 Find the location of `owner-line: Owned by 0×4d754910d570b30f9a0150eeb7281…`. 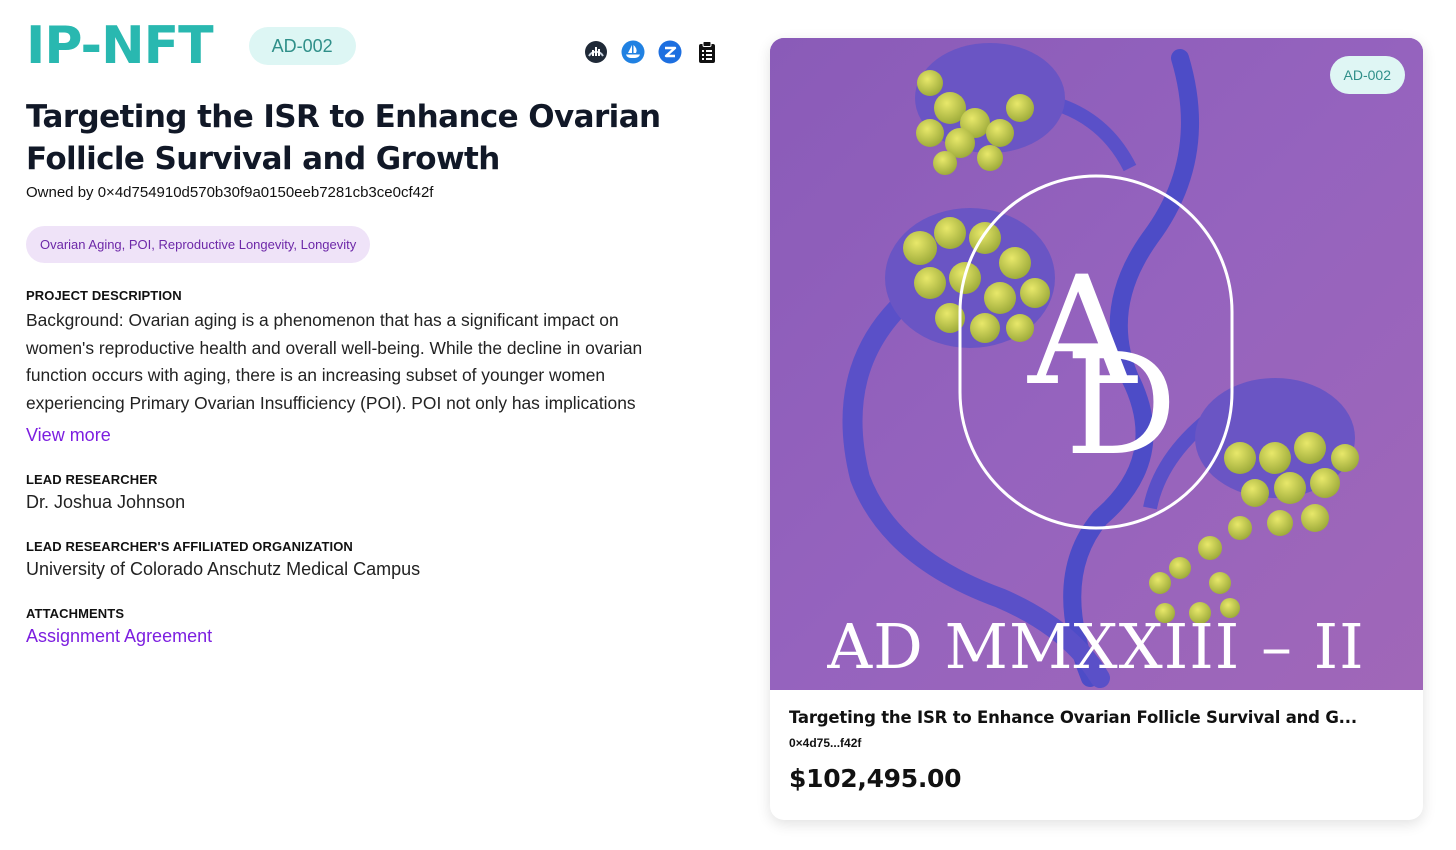

owner-line: Owned by 0×4d754910d570b30f9a0150eeb7281… is located at coordinates (376, 192).